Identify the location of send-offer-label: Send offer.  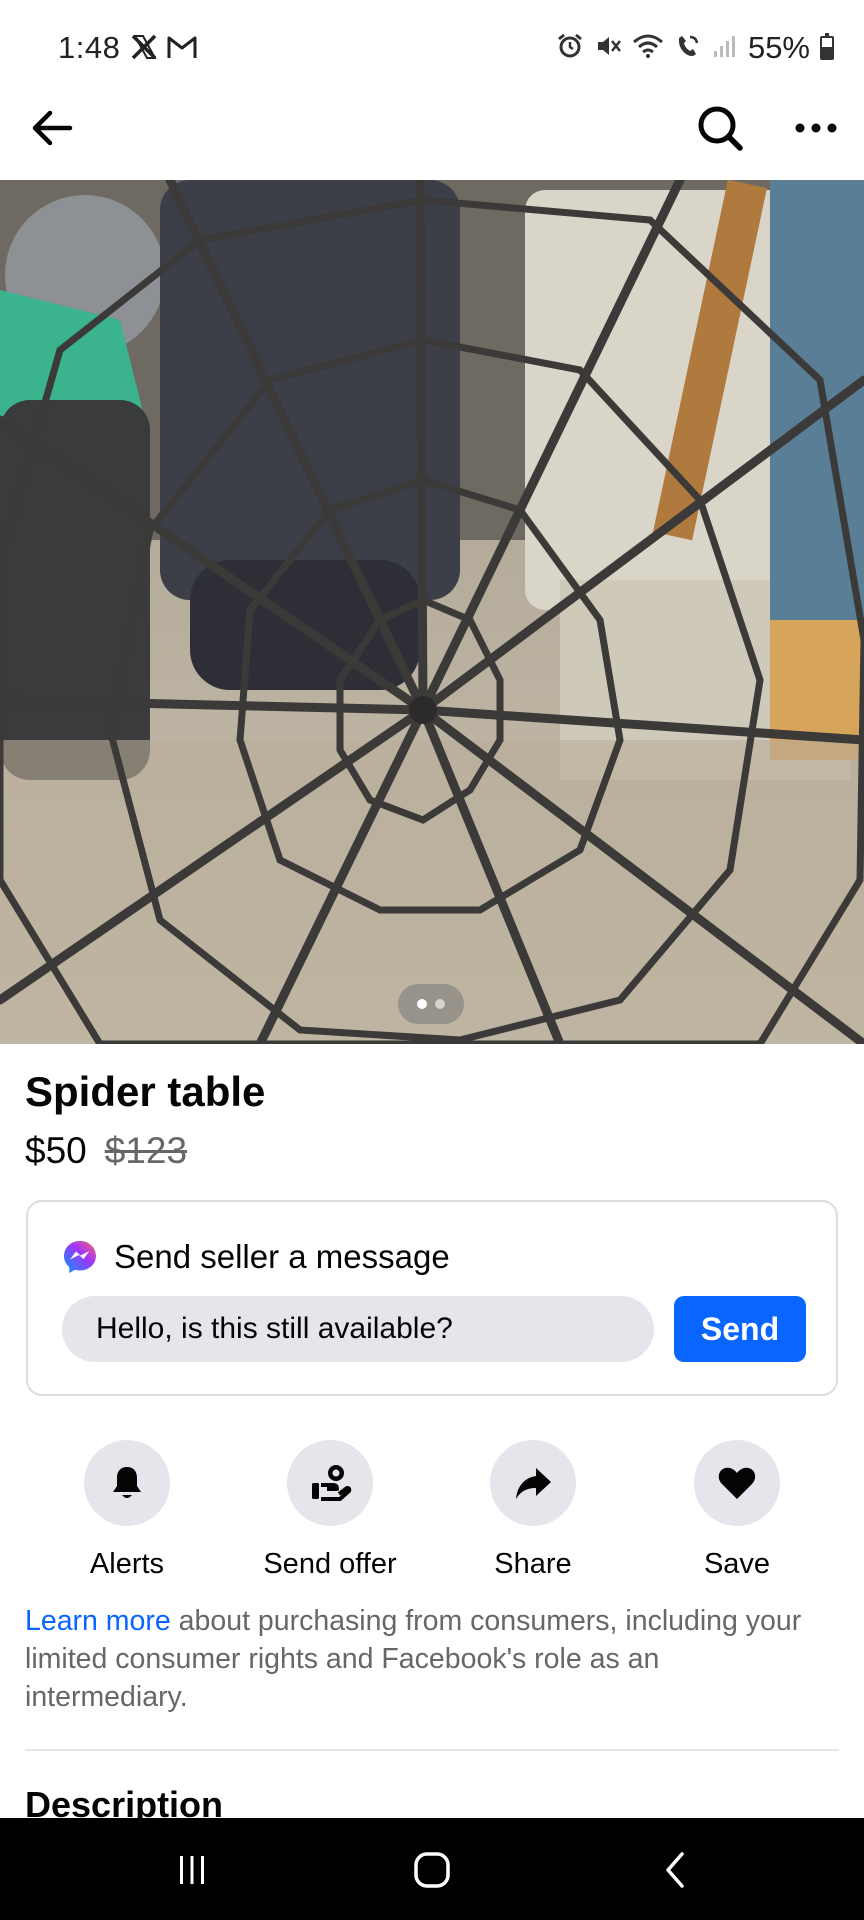
(330, 1564).